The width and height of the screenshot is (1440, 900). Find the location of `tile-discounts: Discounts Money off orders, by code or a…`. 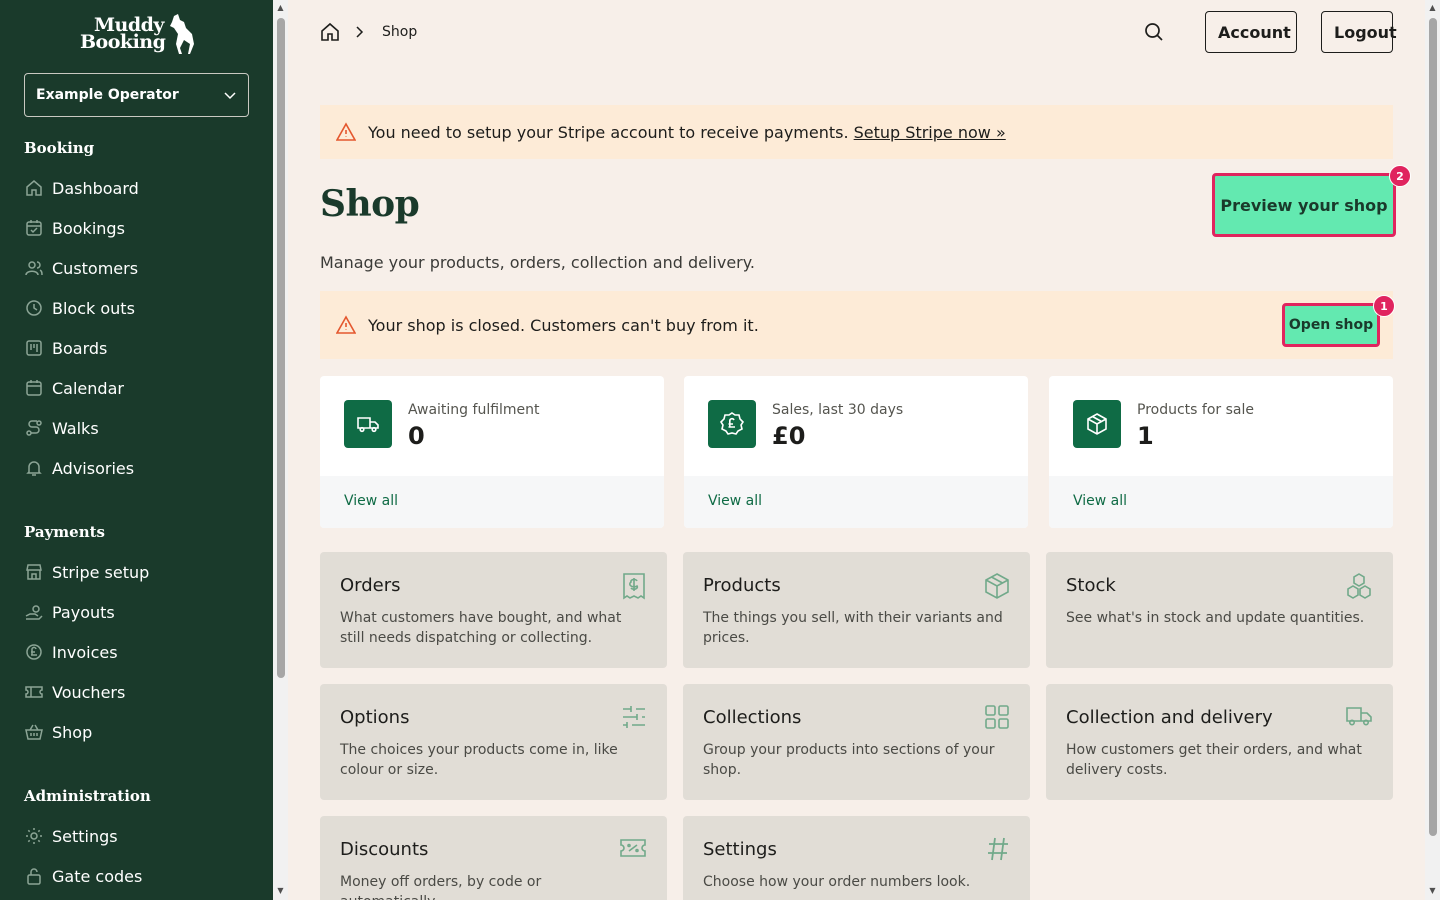

tile-discounts: Discounts Money off orders, by code or a… is located at coordinates (493, 858).